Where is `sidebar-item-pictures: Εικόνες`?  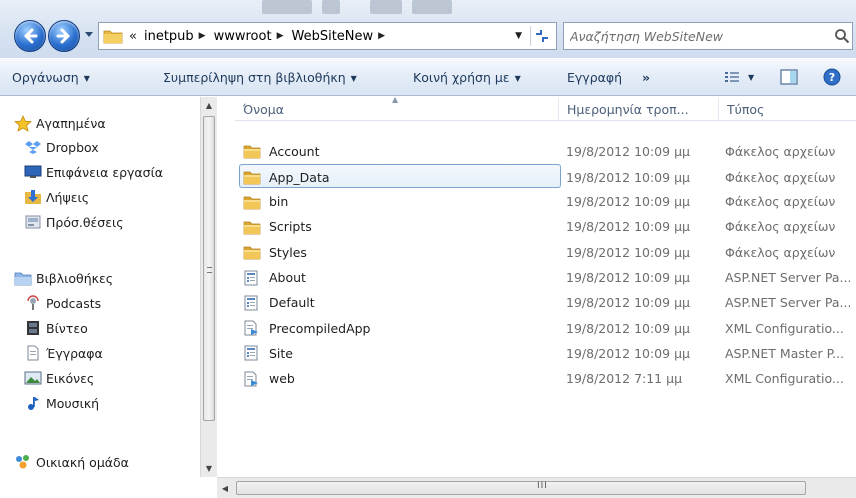 sidebar-item-pictures: Εικόνες is located at coordinates (59, 378).